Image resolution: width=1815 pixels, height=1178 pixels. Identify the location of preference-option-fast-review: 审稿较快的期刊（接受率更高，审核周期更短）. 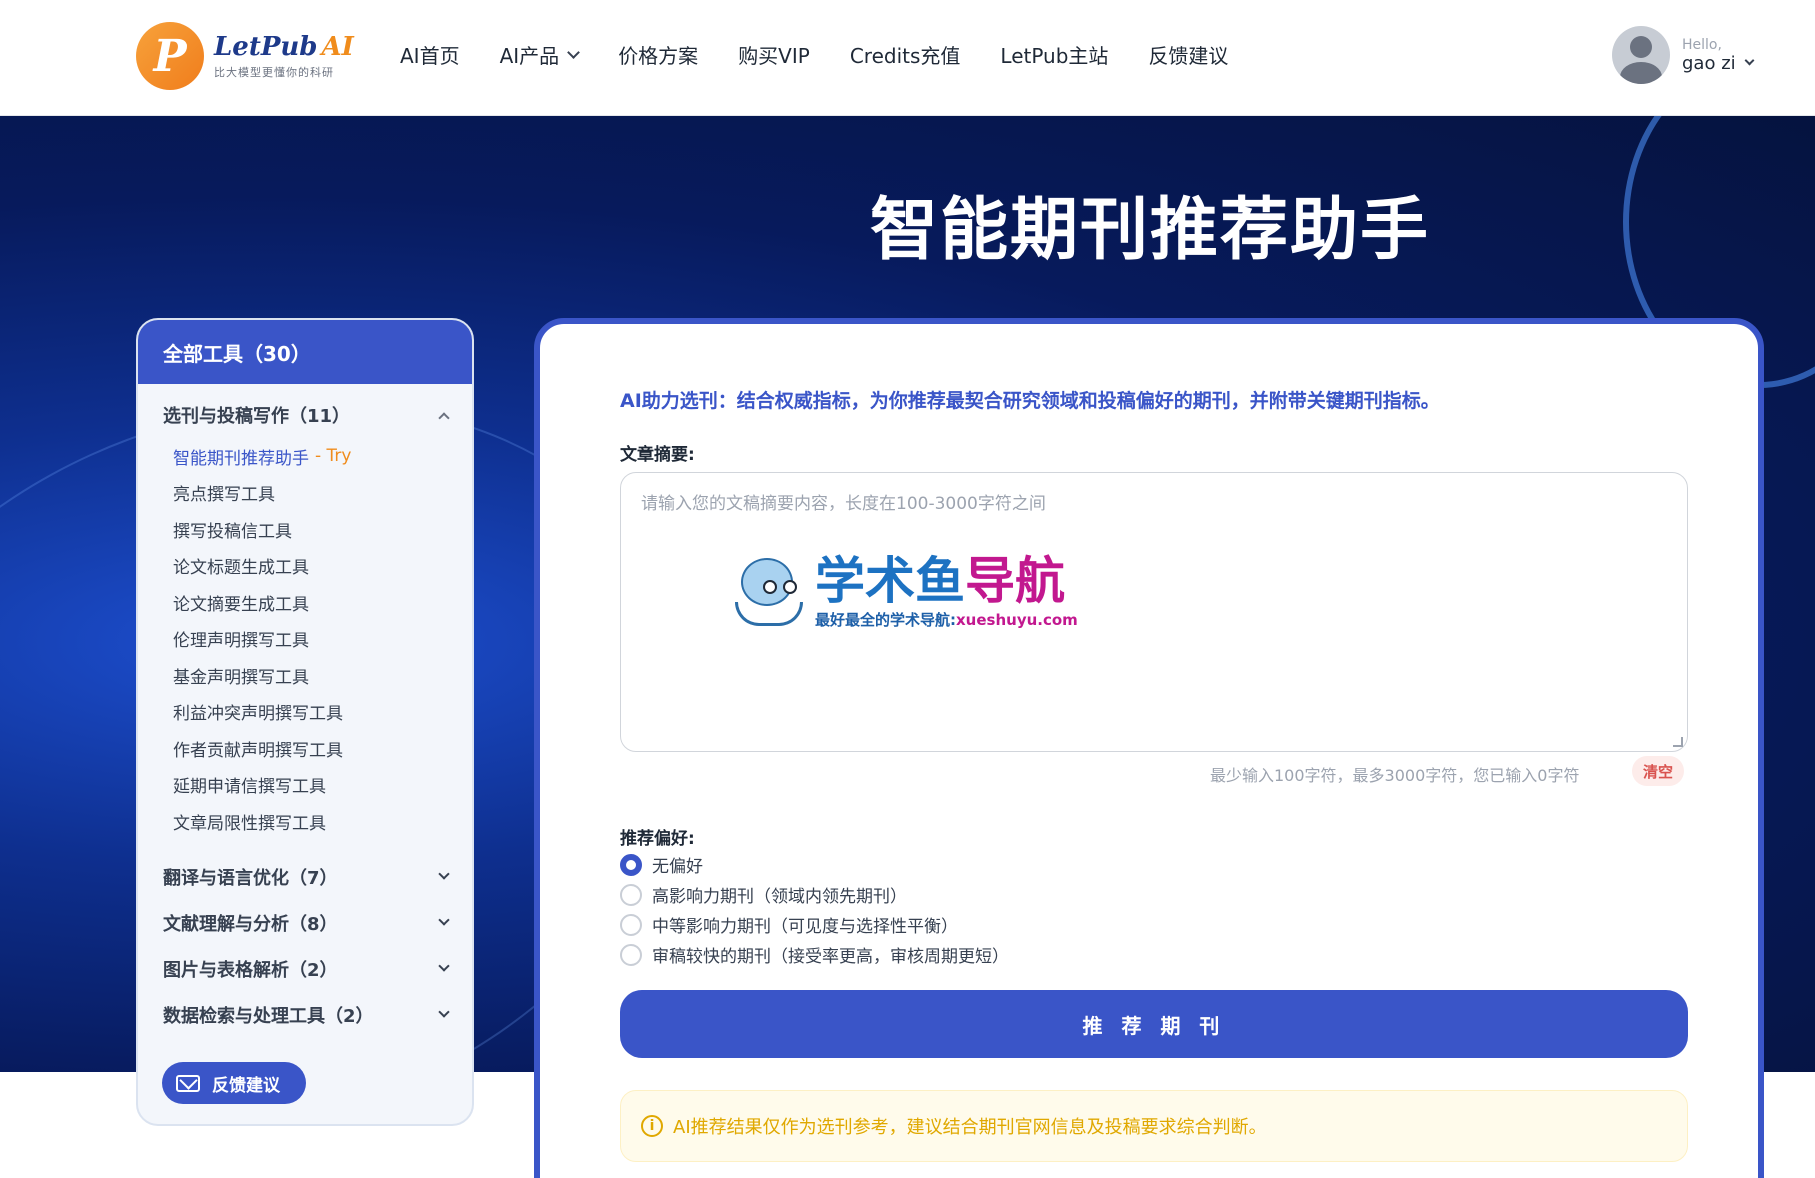
(814, 954).